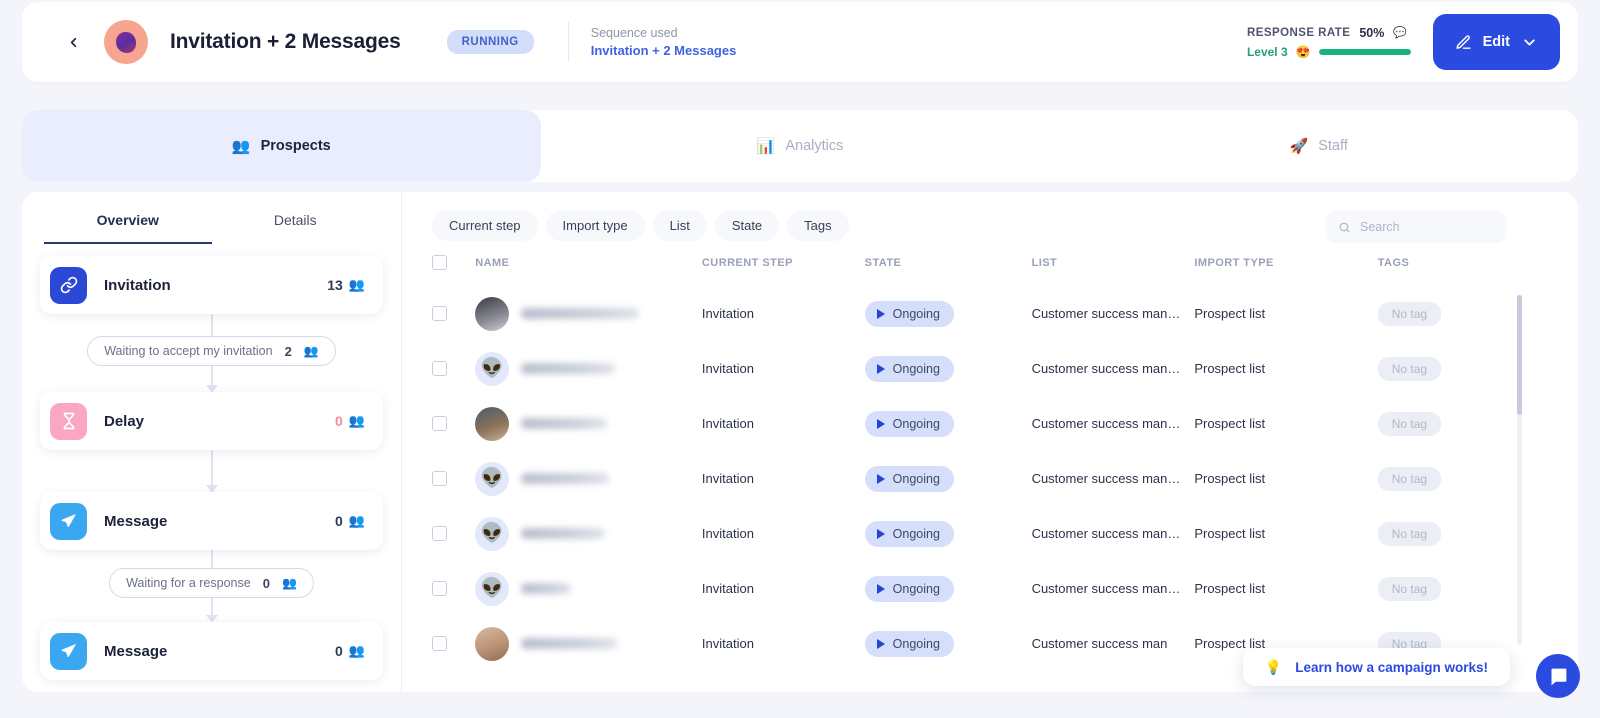 This screenshot has width=1600, height=718. I want to click on chat-launcher-button, so click(1558, 676).